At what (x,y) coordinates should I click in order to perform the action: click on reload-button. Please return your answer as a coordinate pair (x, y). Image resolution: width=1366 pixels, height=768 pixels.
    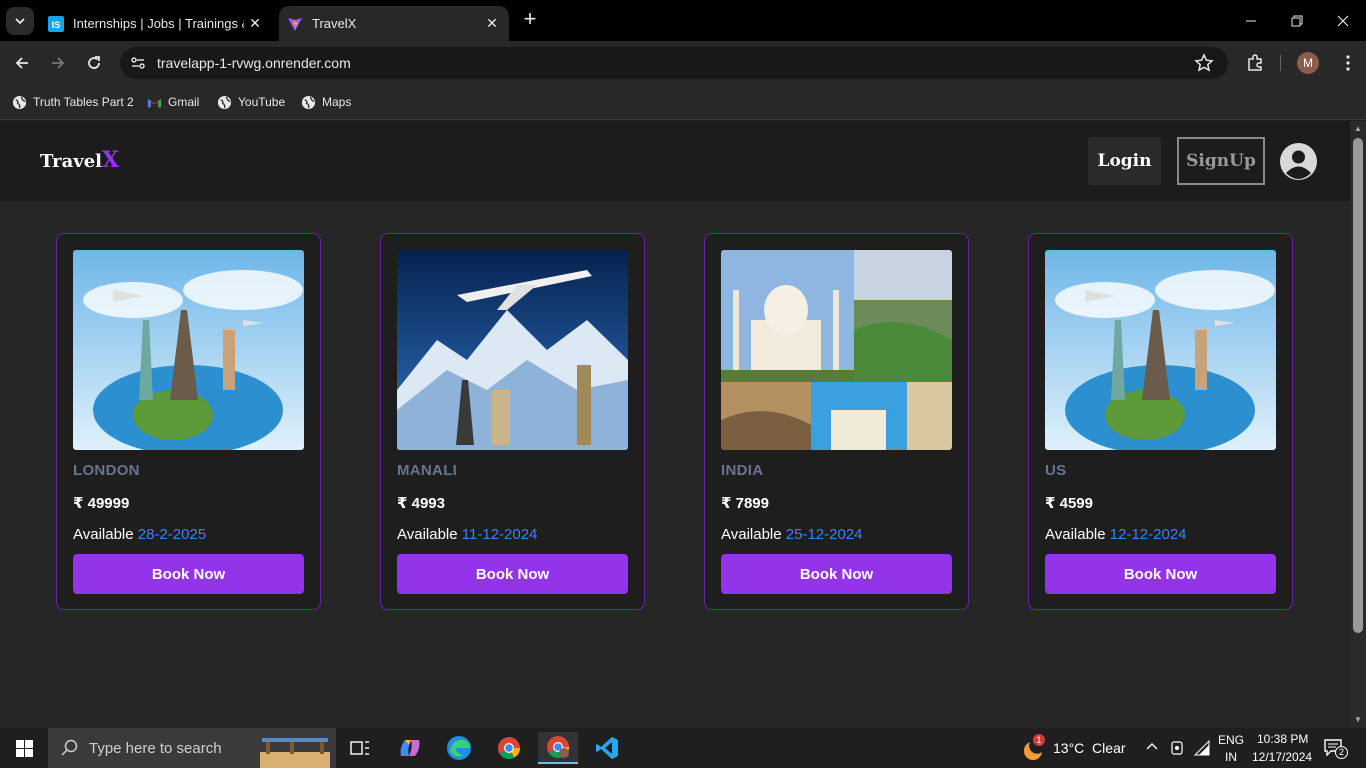
    Looking at the image, I should click on (94, 63).